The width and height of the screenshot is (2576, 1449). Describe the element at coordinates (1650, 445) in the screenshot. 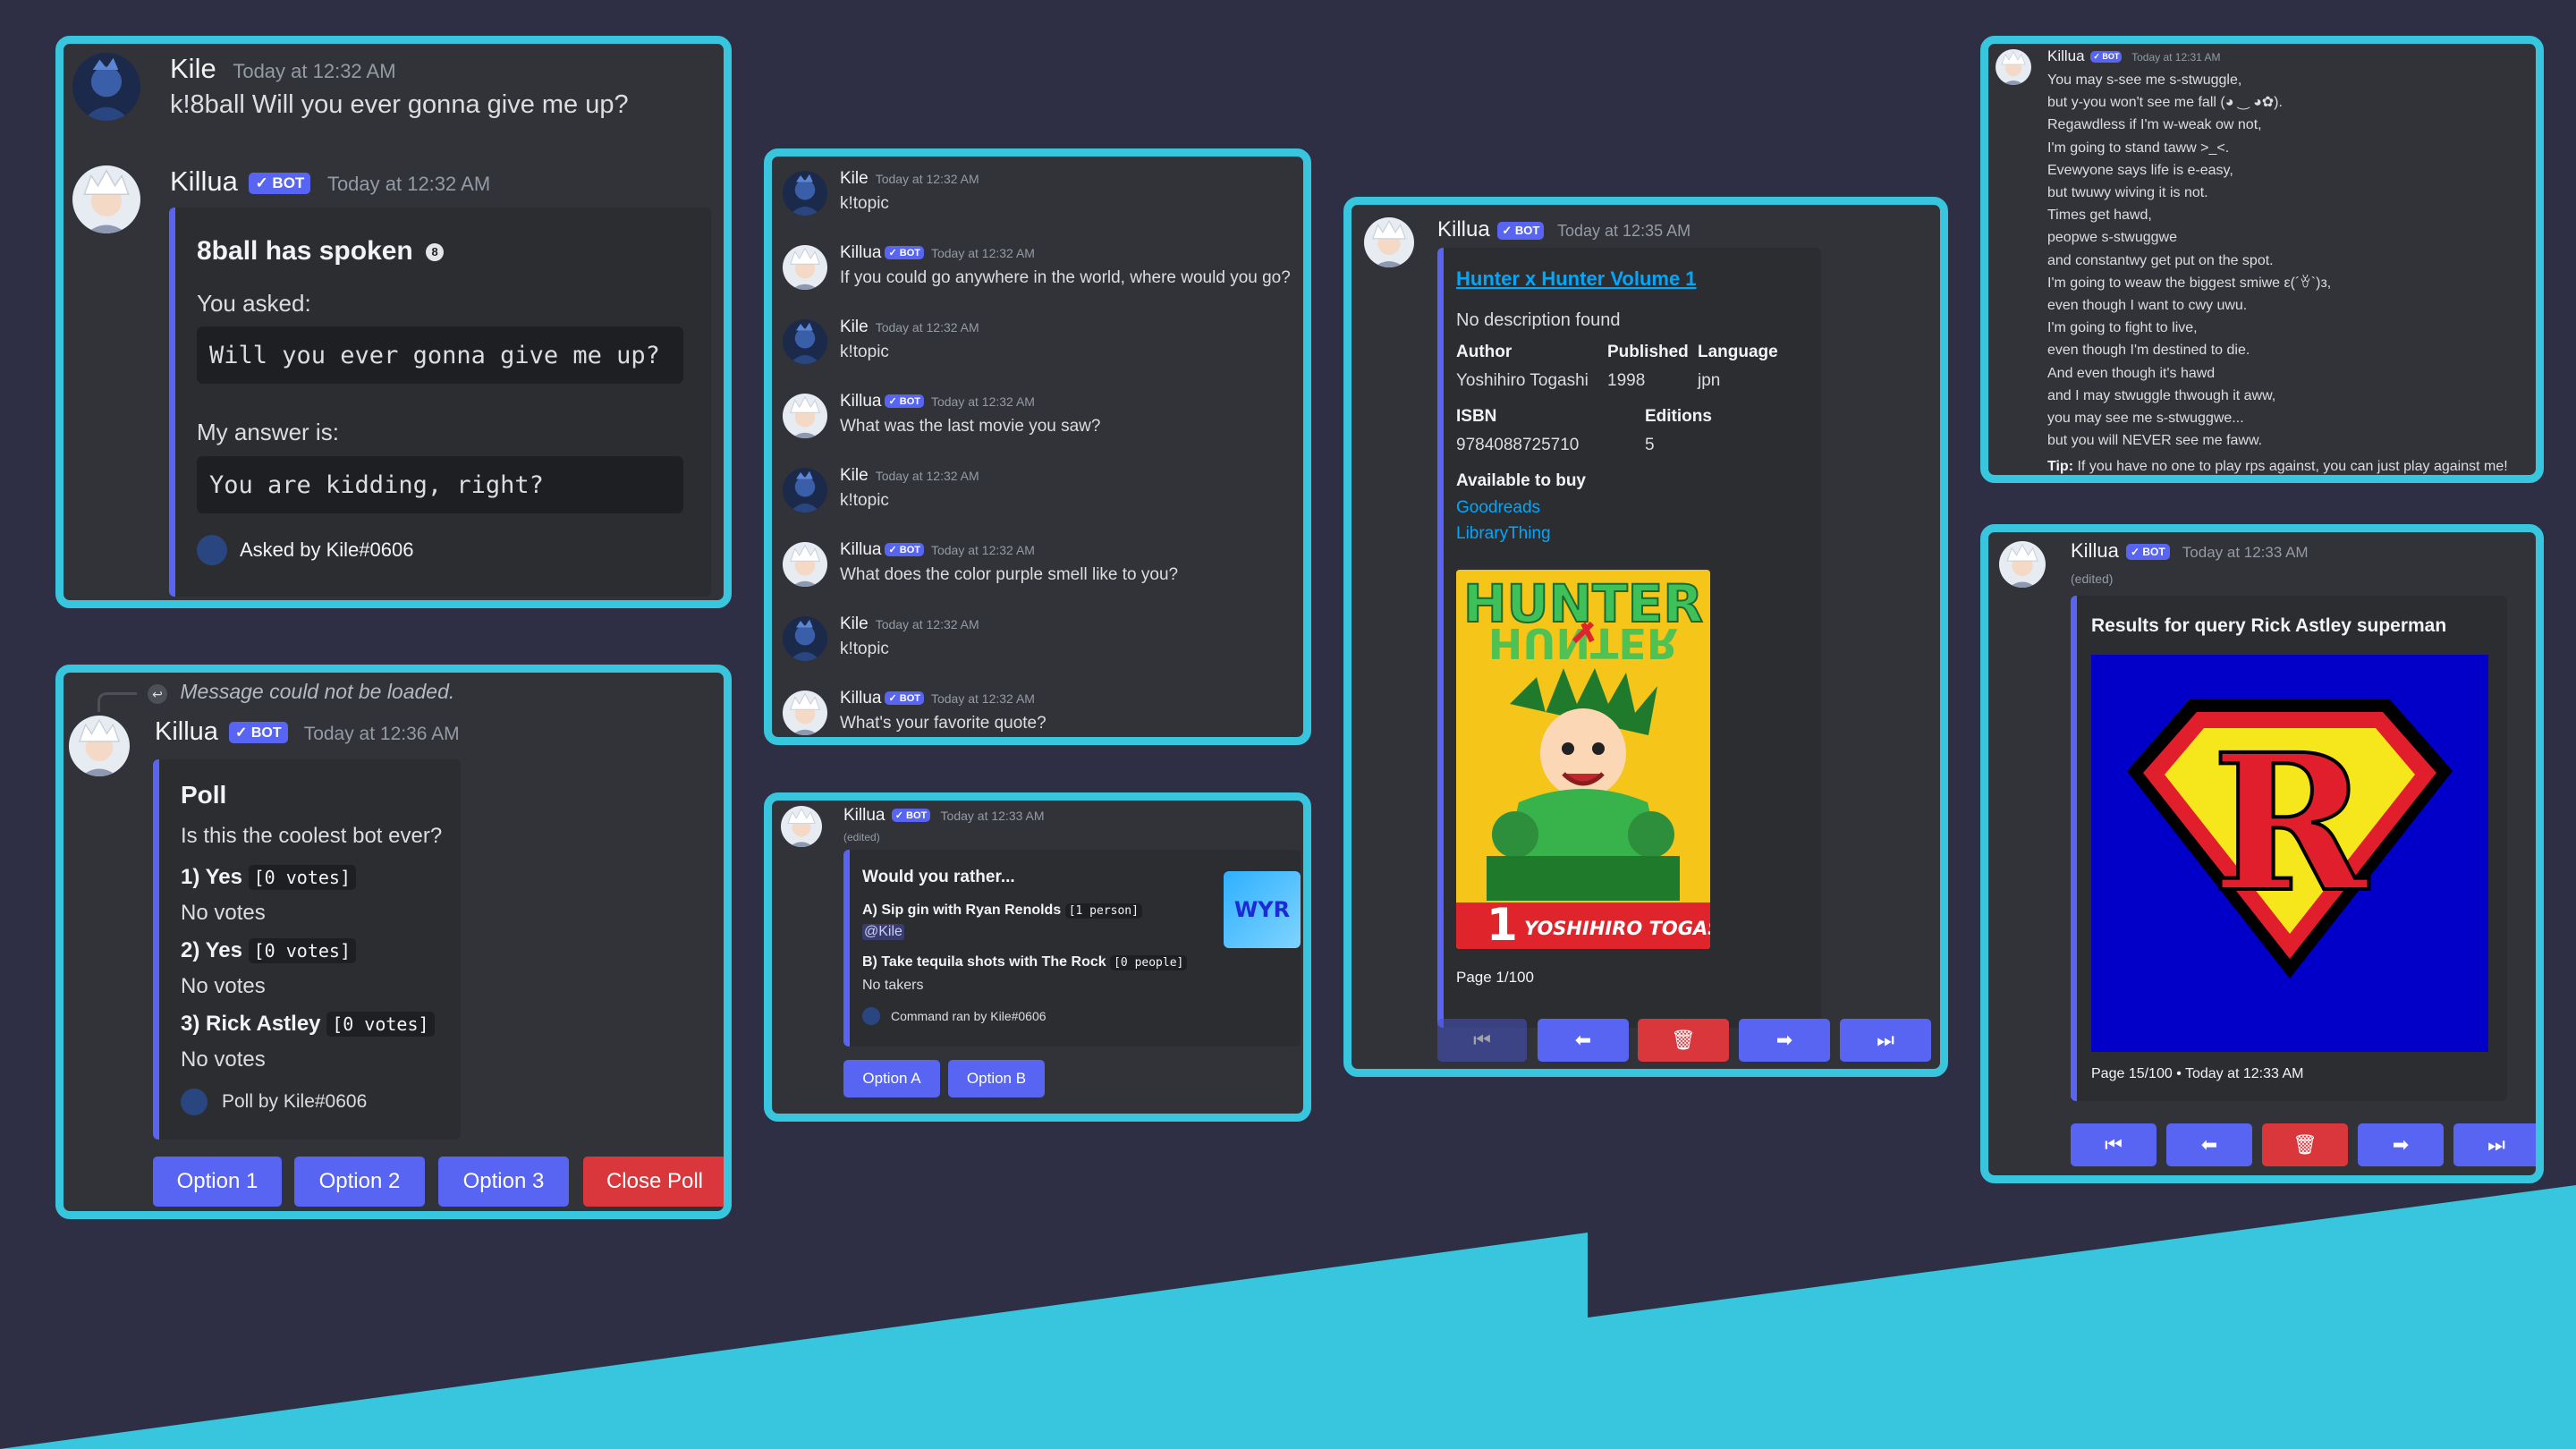

I see `editions-value: 5` at that location.